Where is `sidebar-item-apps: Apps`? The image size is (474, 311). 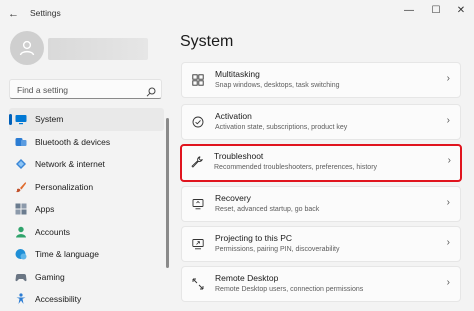 sidebar-item-apps: Apps is located at coordinates (86, 209).